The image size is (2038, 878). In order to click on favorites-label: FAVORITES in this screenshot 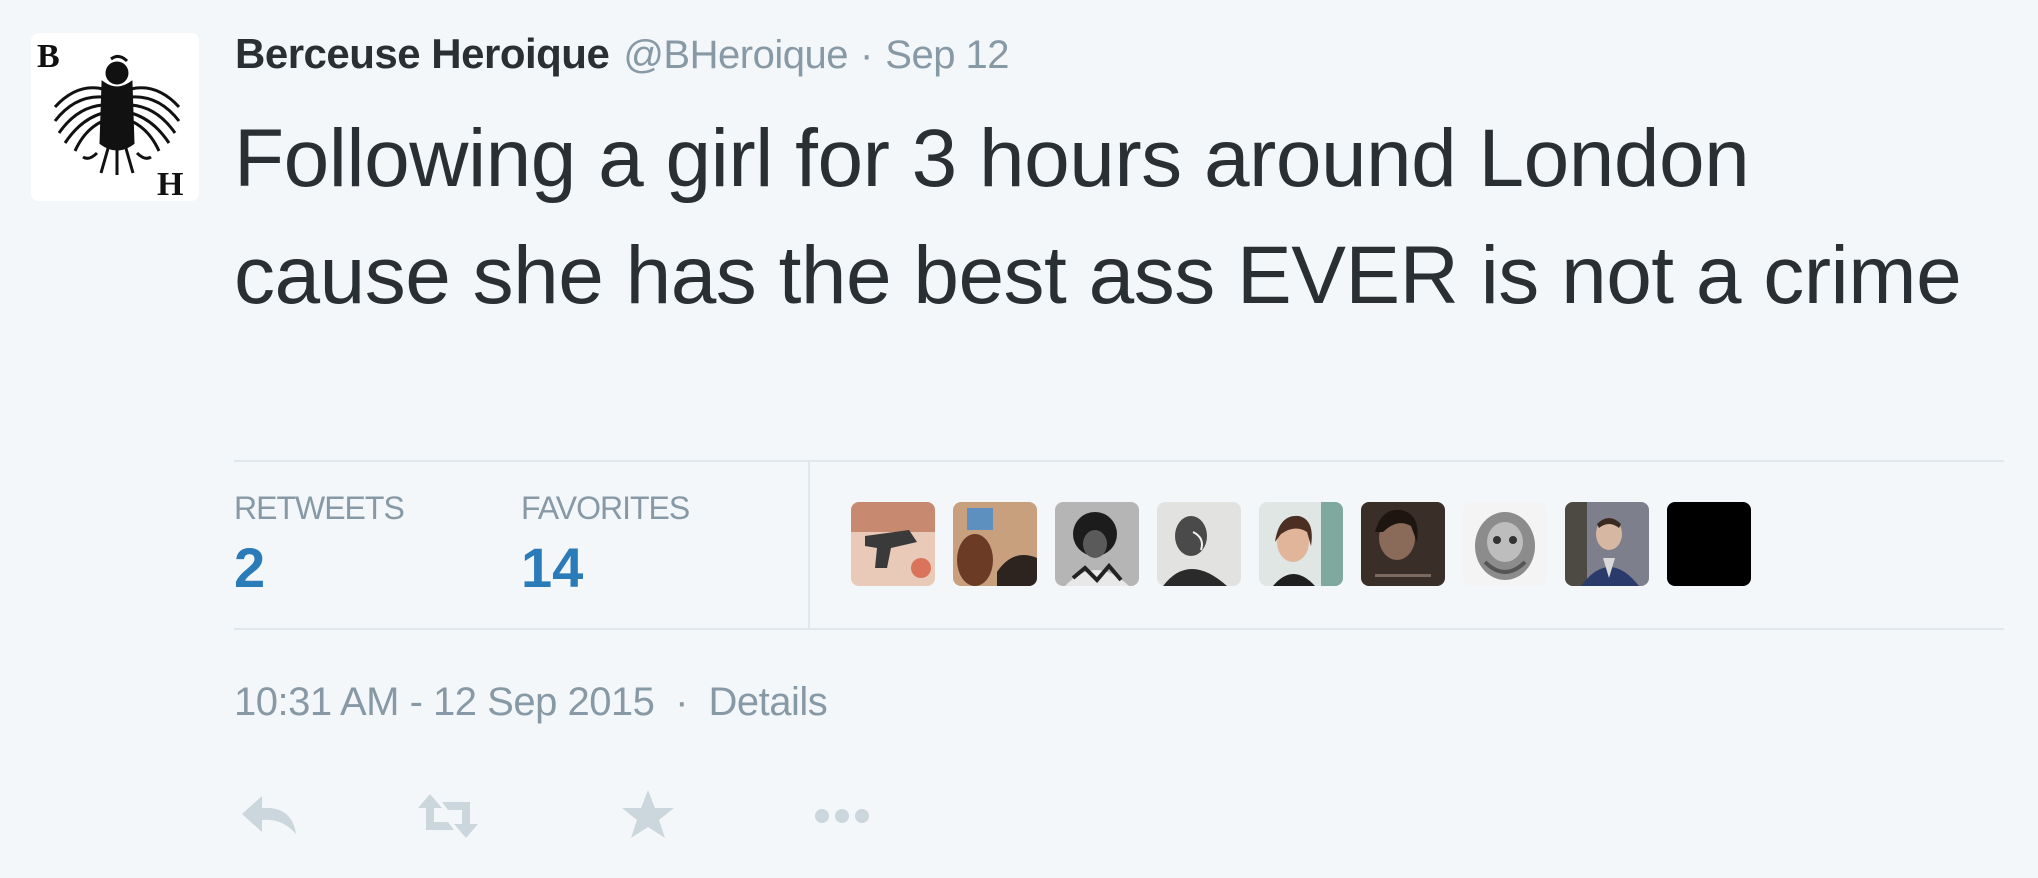, I will do `click(605, 508)`.